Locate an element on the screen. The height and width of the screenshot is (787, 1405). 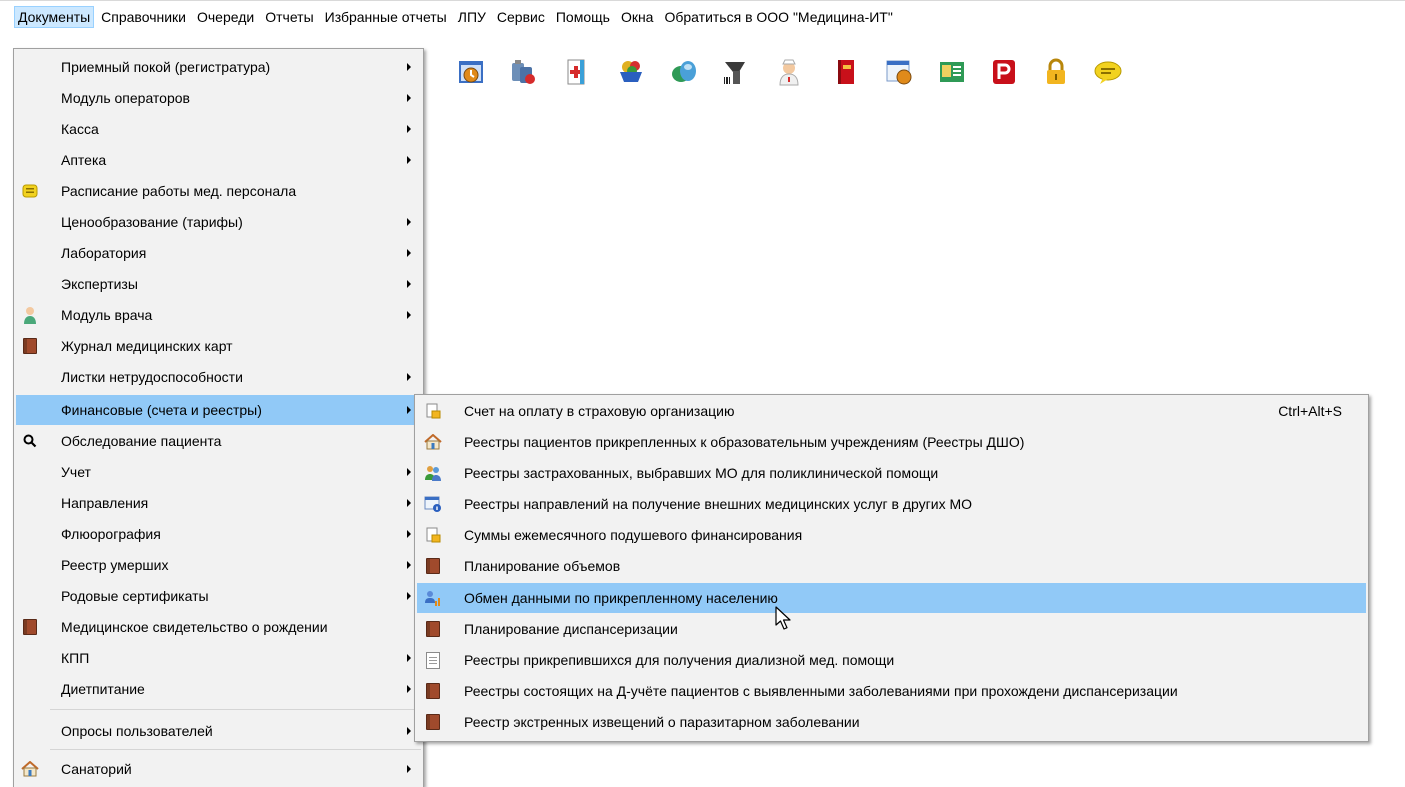
menu-item-label: Обследование пациента is located at coordinates (141, 441).